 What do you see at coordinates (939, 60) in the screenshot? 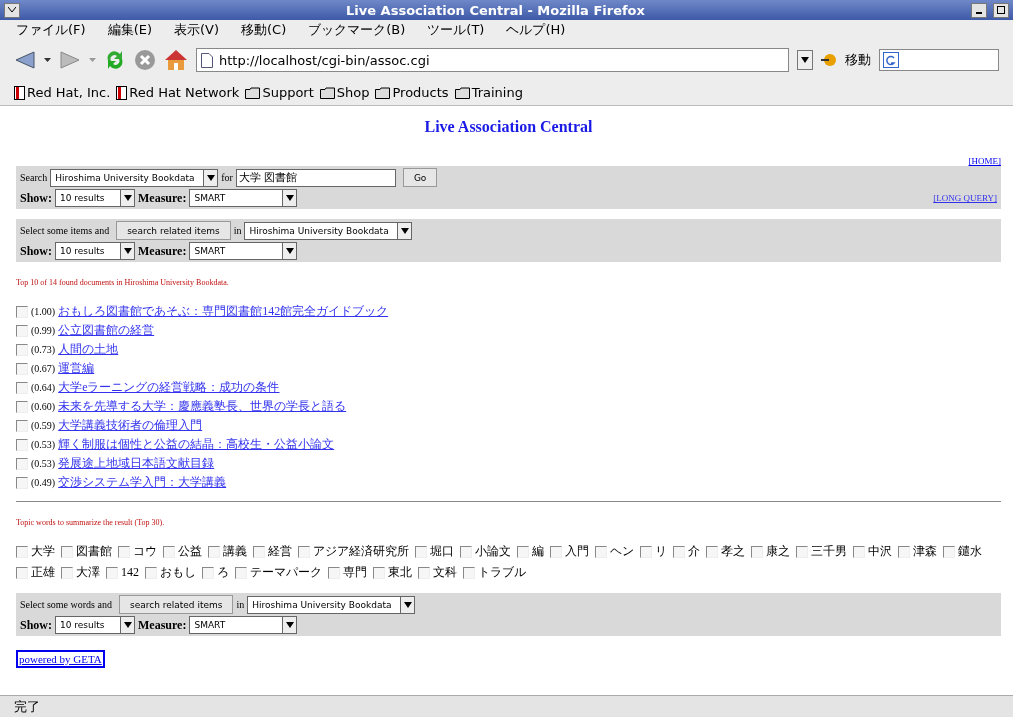
I see `search-field` at bounding box center [939, 60].